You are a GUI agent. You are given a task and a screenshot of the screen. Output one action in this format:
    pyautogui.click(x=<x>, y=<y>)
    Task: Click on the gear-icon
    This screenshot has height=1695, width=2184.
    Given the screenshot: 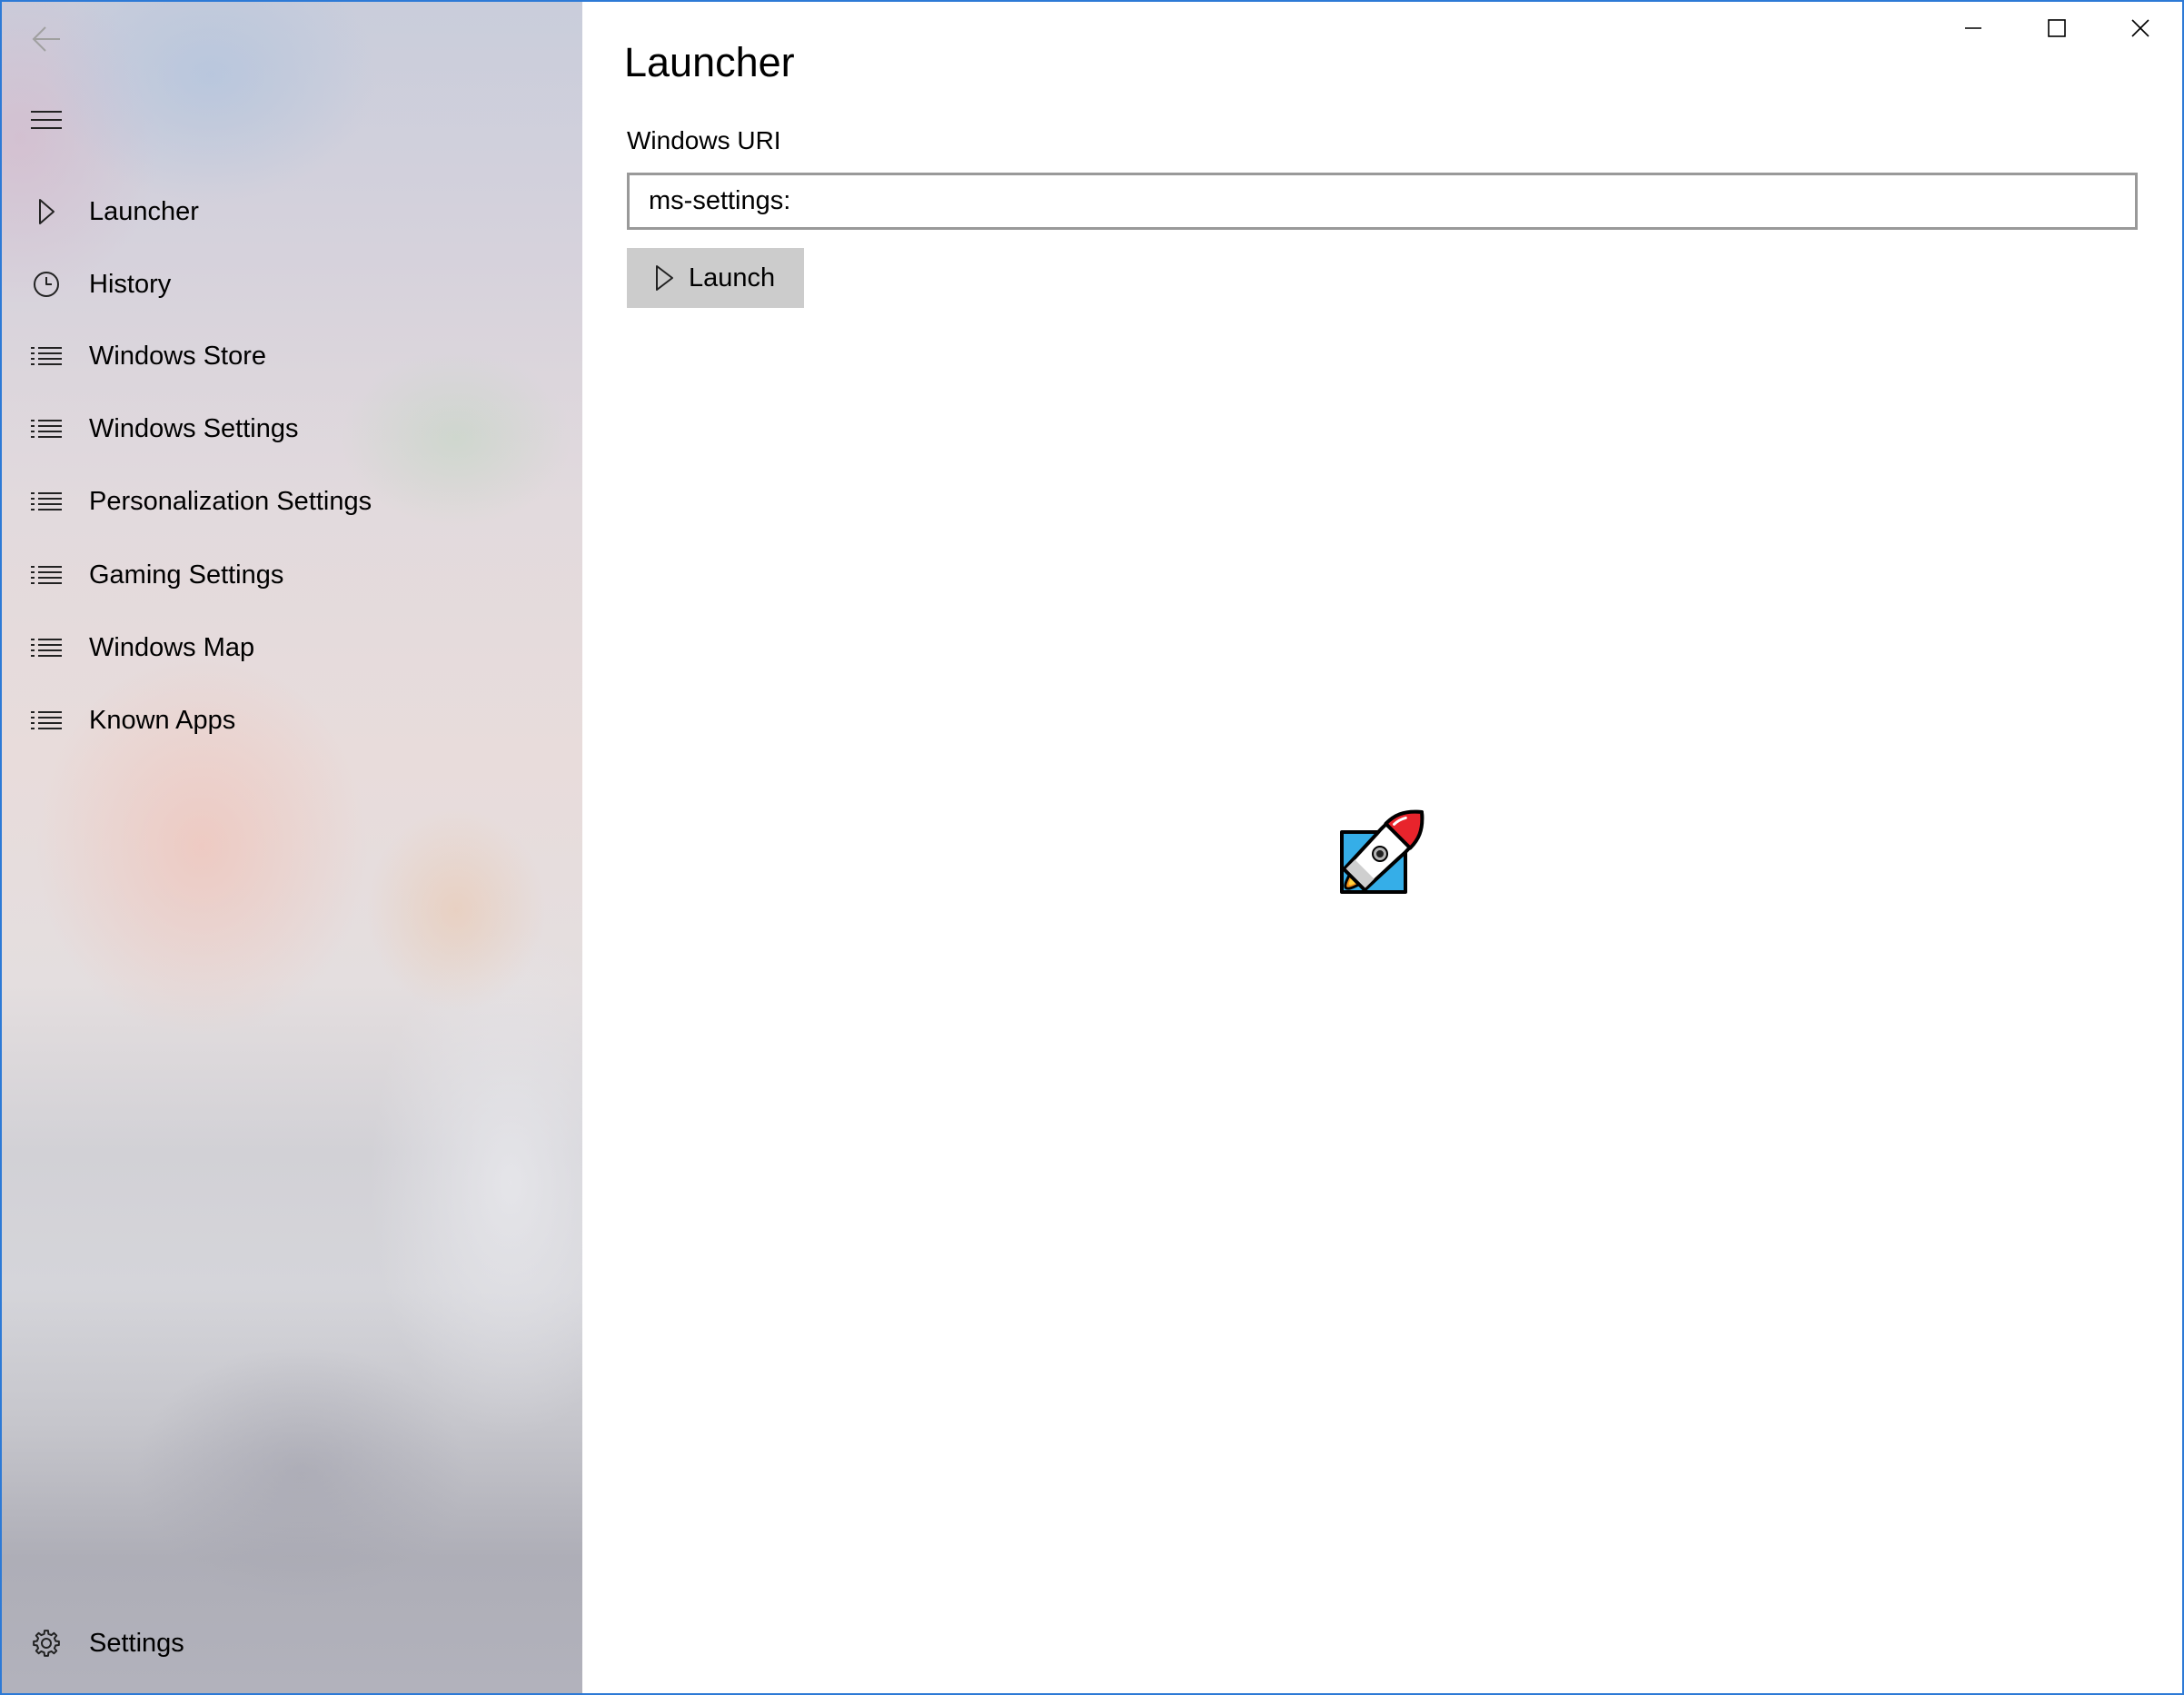 What is the action you would take?
    pyautogui.click(x=47, y=1643)
    